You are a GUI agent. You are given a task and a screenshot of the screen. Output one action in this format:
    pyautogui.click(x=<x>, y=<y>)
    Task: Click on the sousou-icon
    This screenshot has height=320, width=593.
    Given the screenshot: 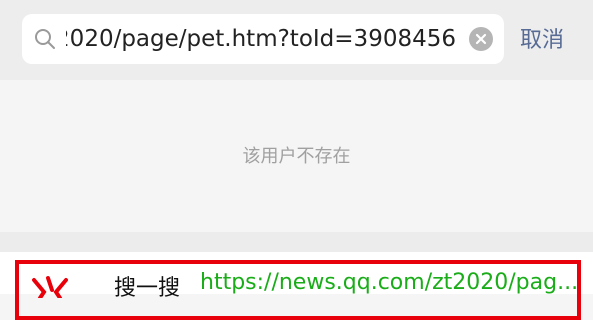 What is the action you would take?
    pyautogui.click(x=50, y=287)
    